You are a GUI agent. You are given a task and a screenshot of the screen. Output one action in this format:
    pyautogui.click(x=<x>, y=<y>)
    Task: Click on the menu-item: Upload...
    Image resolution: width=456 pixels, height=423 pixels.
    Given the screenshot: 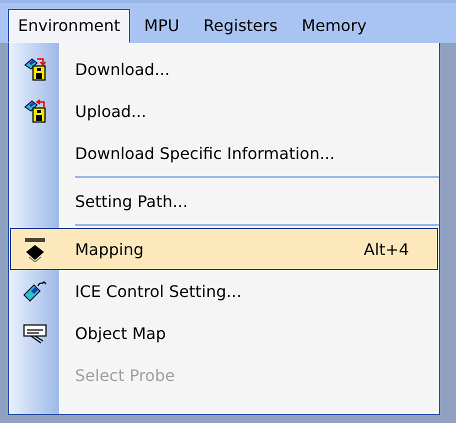 What is the action you would take?
    pyautogui.click(x=224, y=111)
    